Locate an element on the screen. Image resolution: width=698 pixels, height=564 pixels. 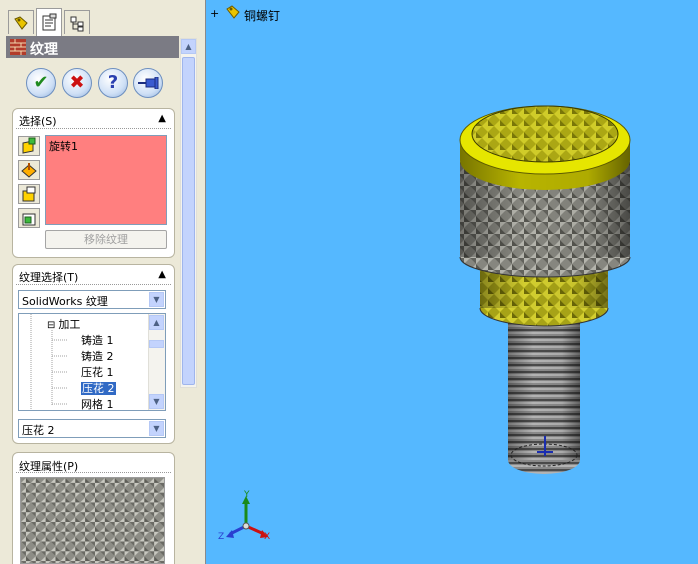
tree-item: 网格 1 is located at coordinates (97, 403).